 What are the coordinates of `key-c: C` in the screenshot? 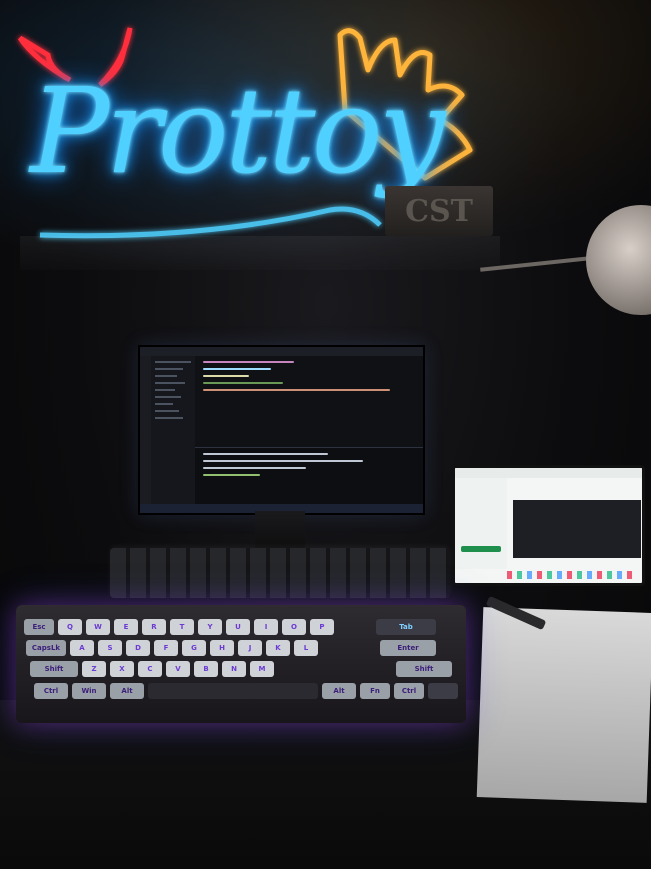 It's located at (150, 669).